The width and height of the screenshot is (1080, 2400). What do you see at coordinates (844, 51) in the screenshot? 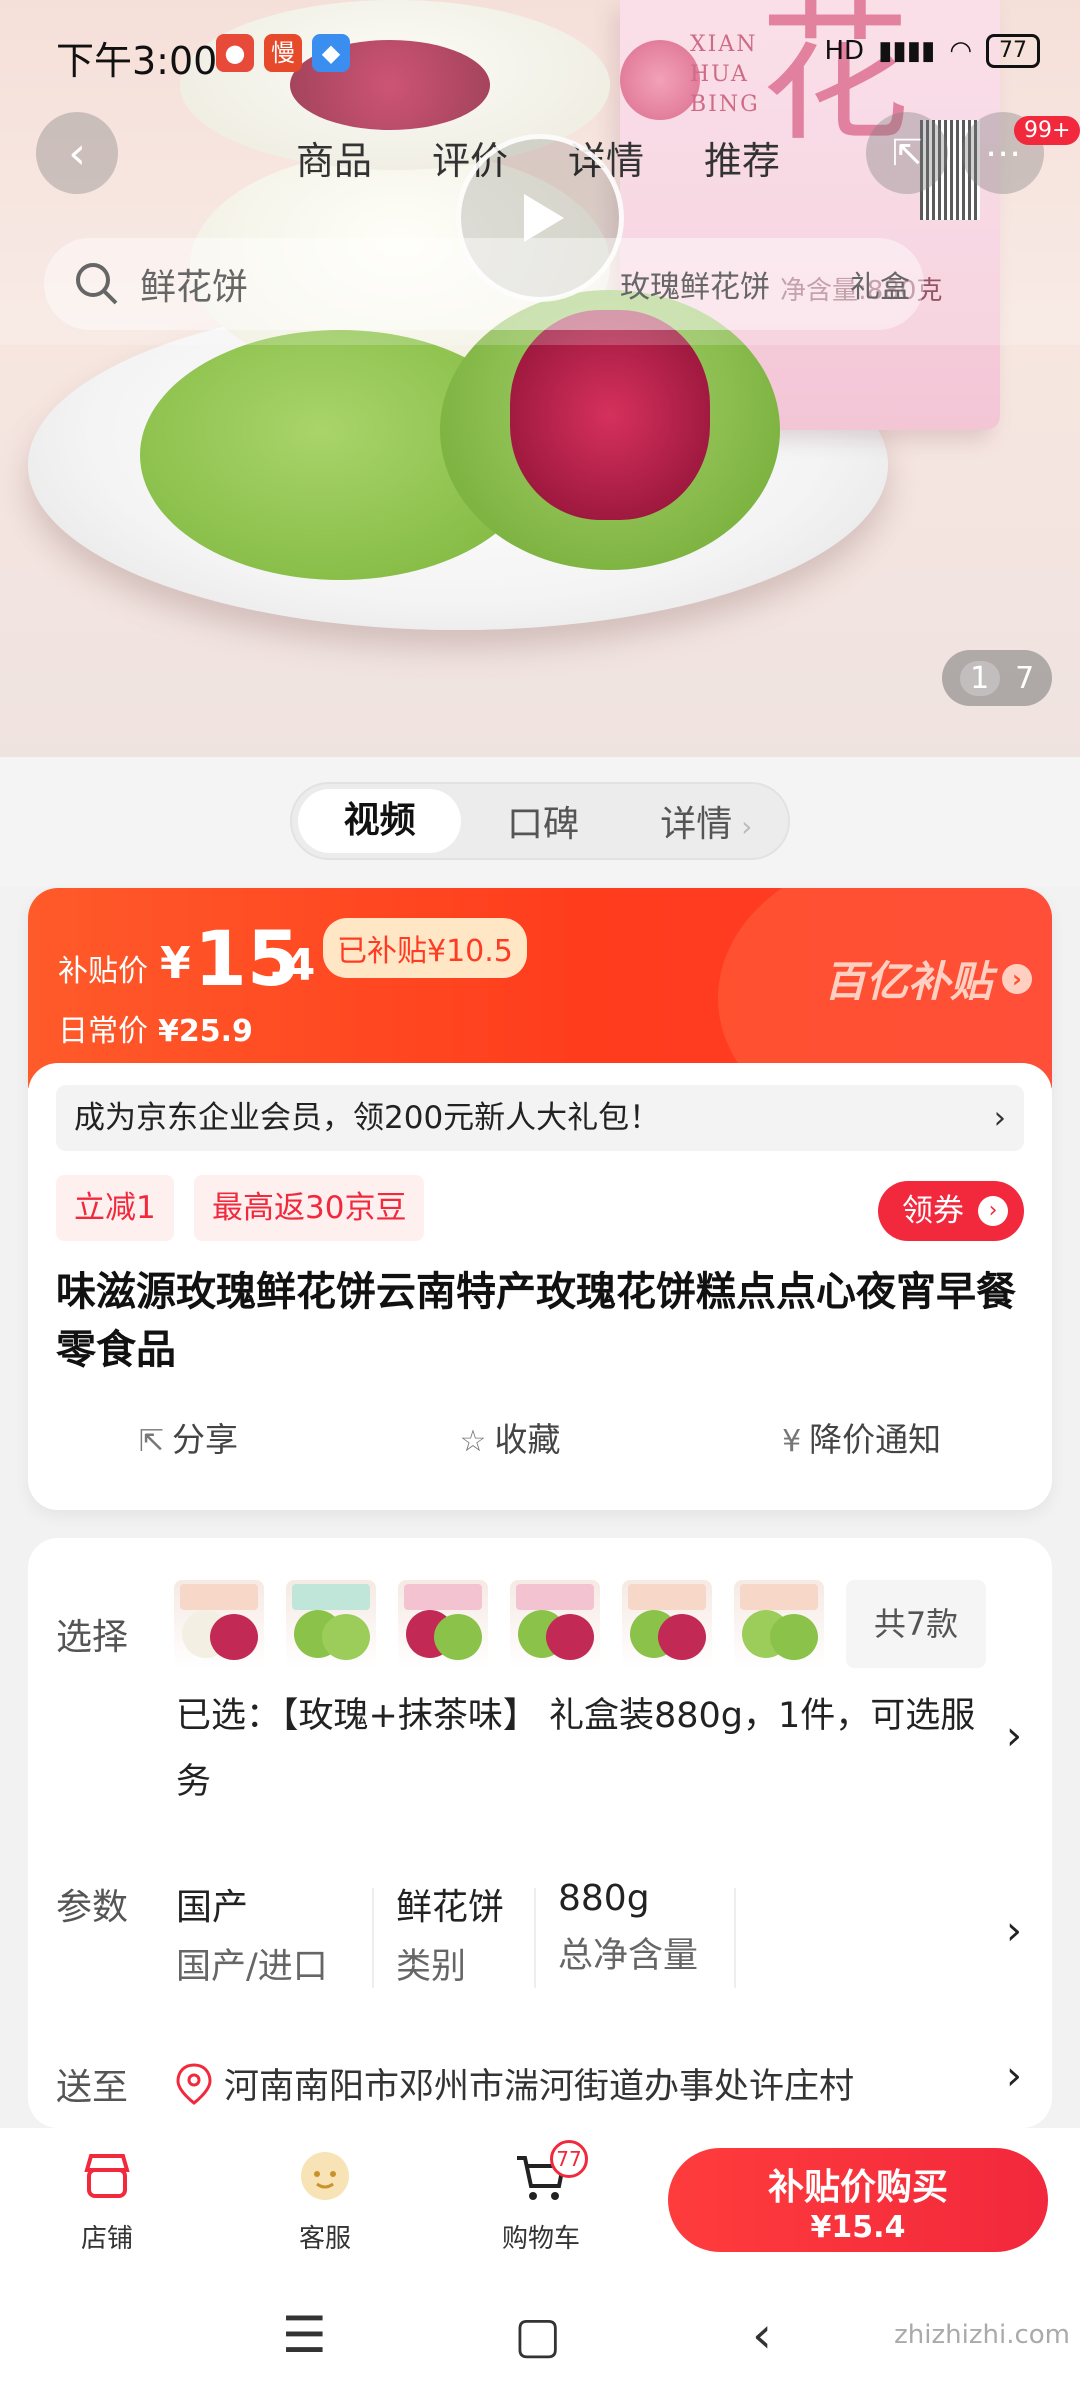
I see `network-label: HD` at bounding box center [844, 51].